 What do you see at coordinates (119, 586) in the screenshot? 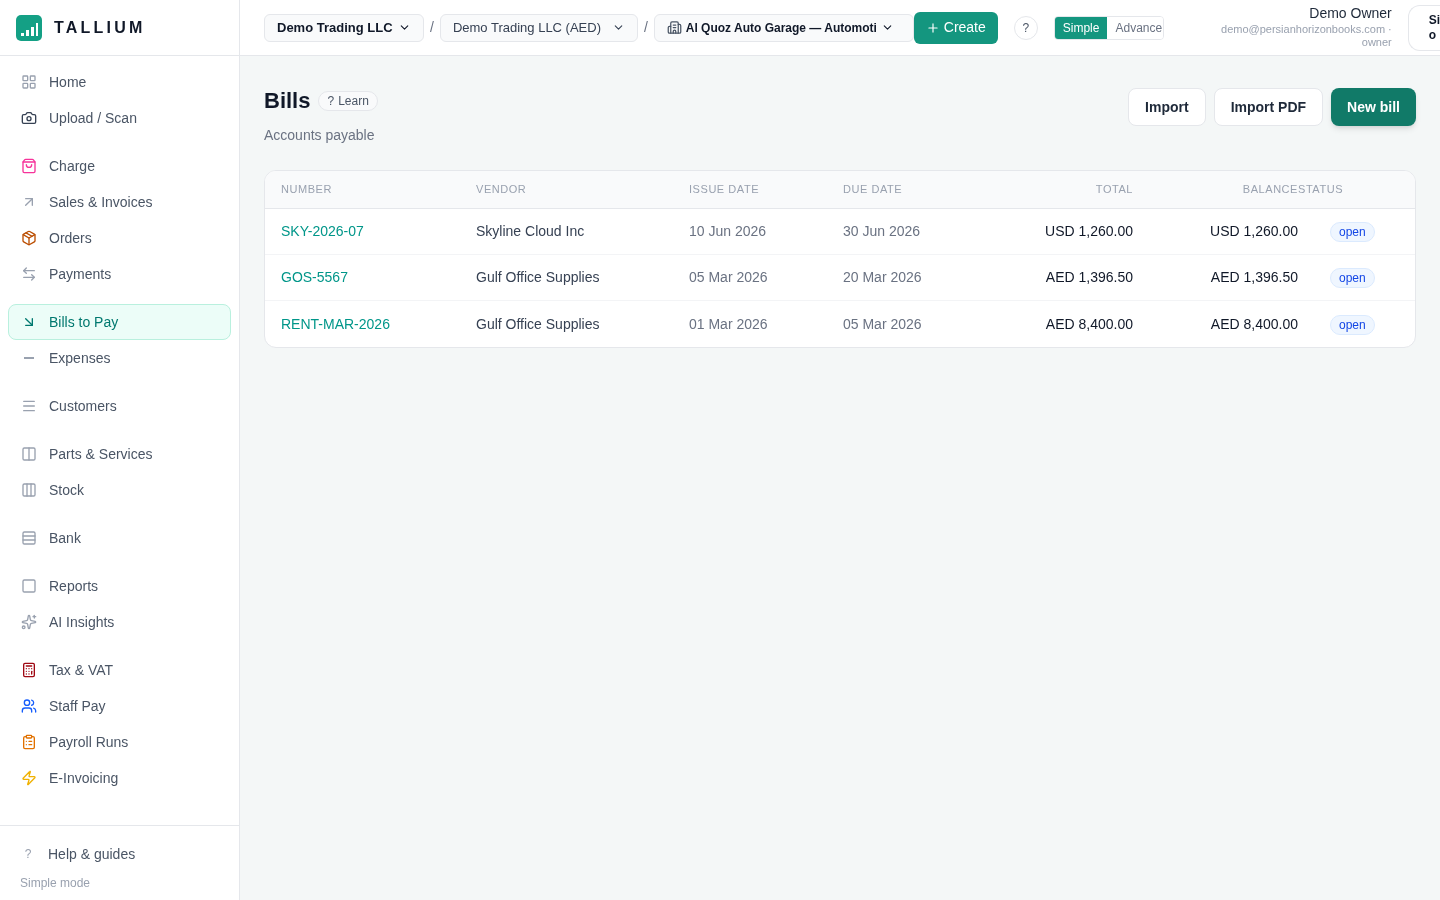
I see `sidebar-item: Reports` at bounding box center [119, 586].